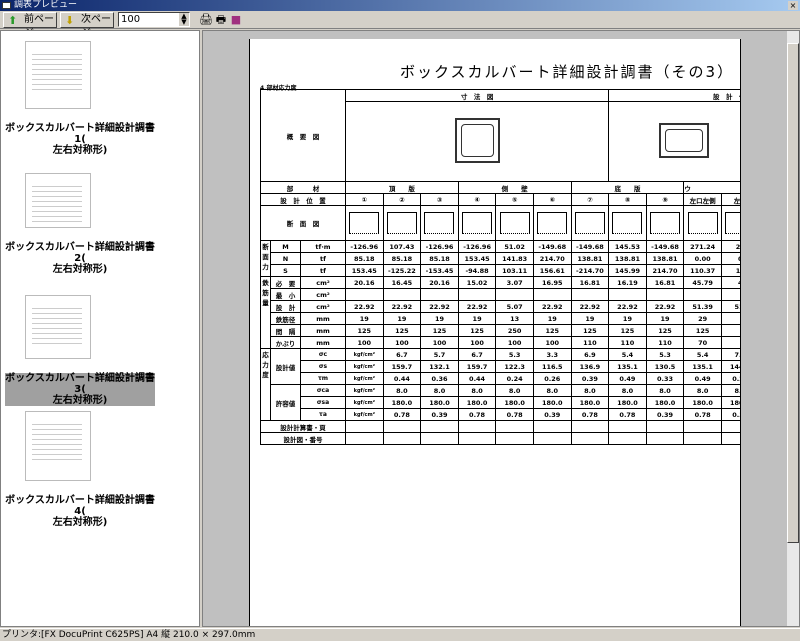 The height and width of the screenshot is (641, 800). I want to click on print-setup-icon: 🖨, so click(206, 19).